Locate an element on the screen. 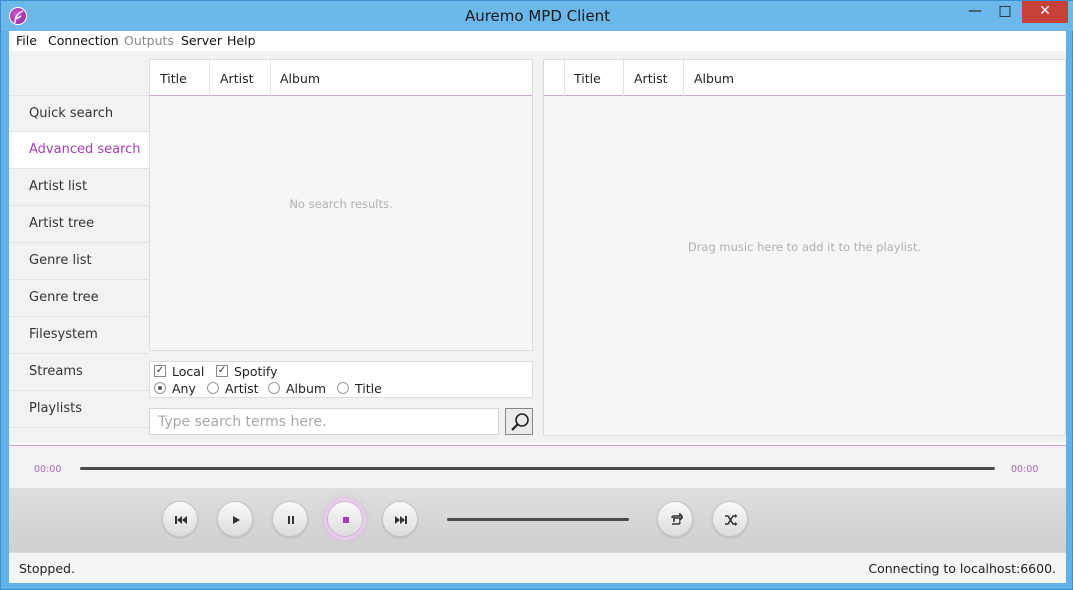  playback-controls is located at coordinates (537, 520).